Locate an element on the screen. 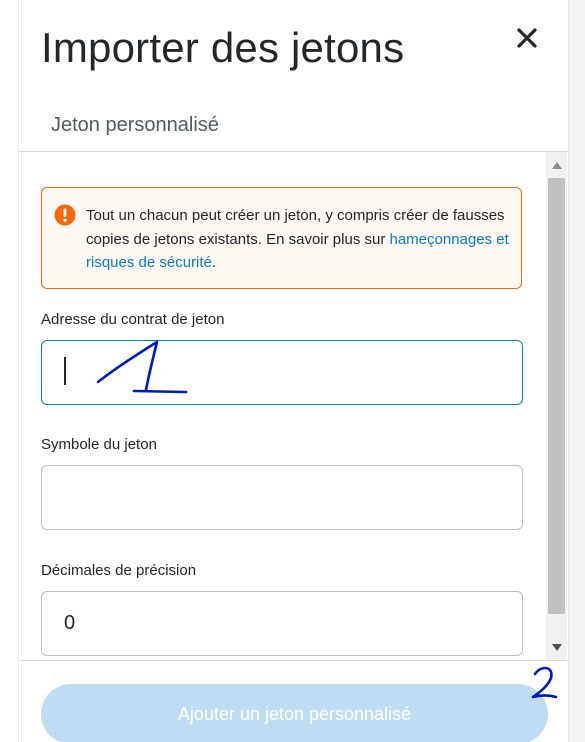 This screenshot has height=742, width=585. contract-address-input is located at coordinates (282, 372).